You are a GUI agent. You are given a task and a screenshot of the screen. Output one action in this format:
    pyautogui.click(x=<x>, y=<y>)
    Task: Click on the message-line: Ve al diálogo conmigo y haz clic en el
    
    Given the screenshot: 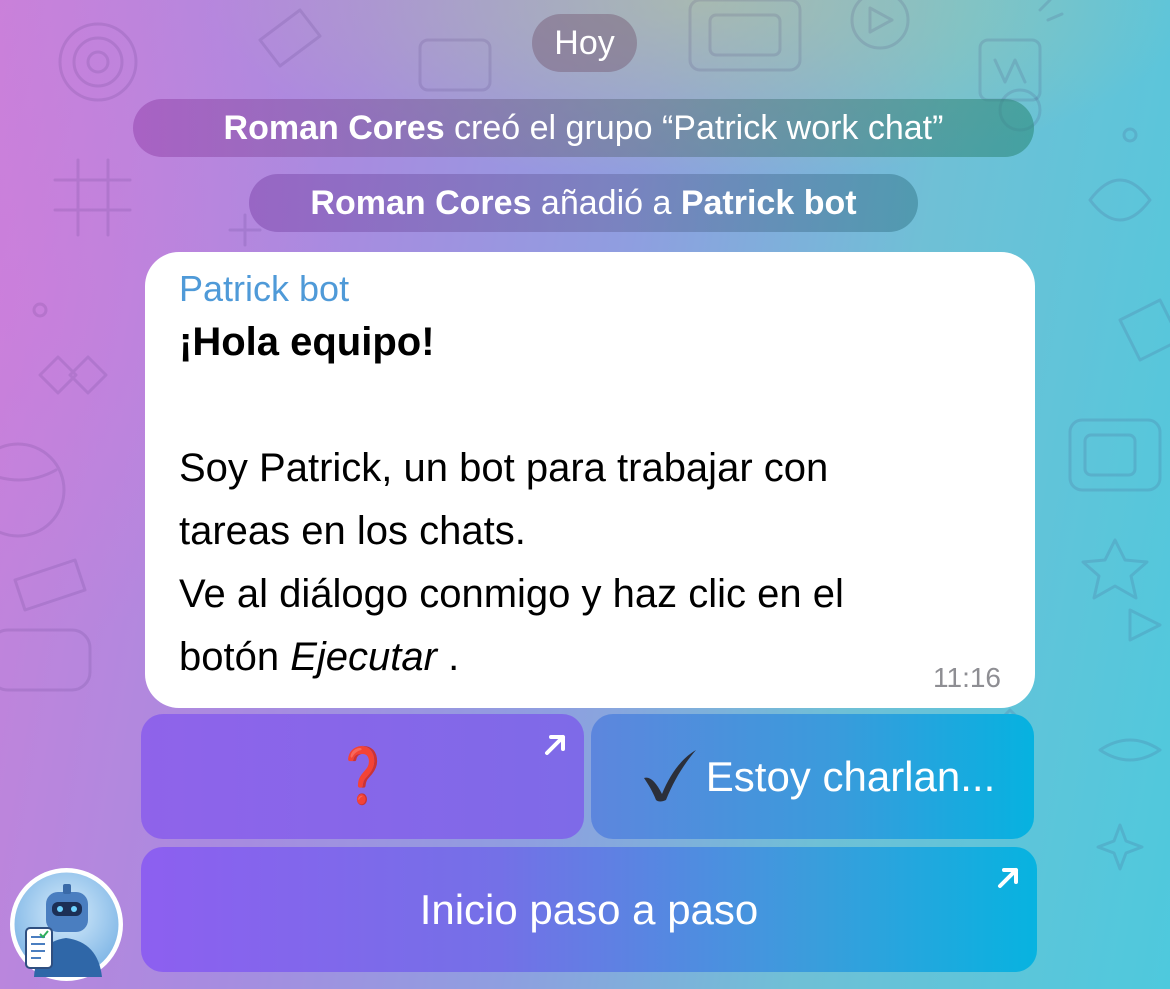 What is the action you would take?
    pyautogui.click(x=511, y=594)
    